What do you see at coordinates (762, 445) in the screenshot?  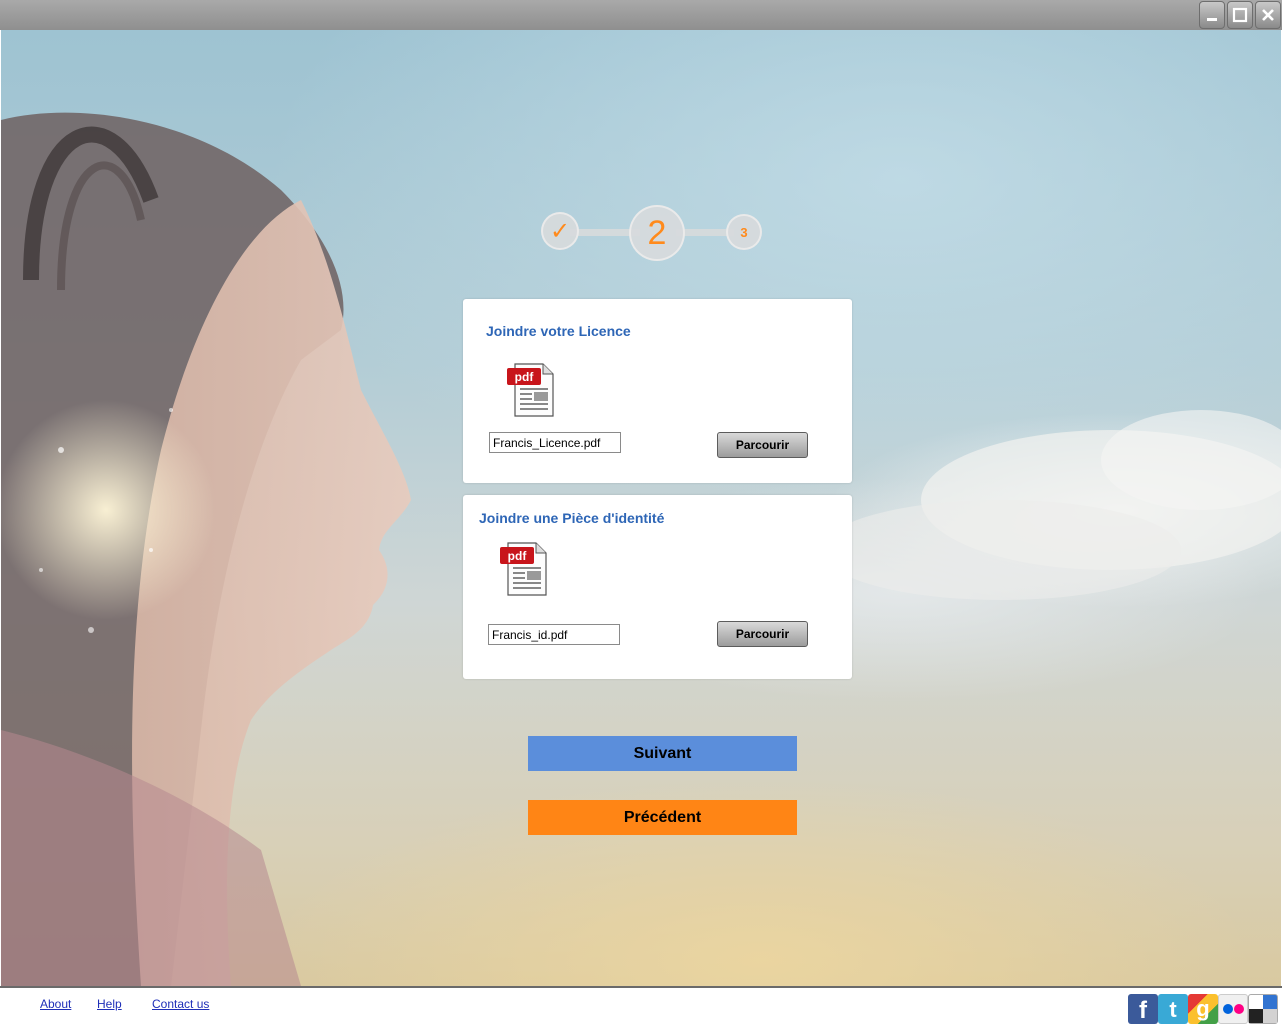 I see `license-browse-button: Parcourir` at bounding box center [762, 445].